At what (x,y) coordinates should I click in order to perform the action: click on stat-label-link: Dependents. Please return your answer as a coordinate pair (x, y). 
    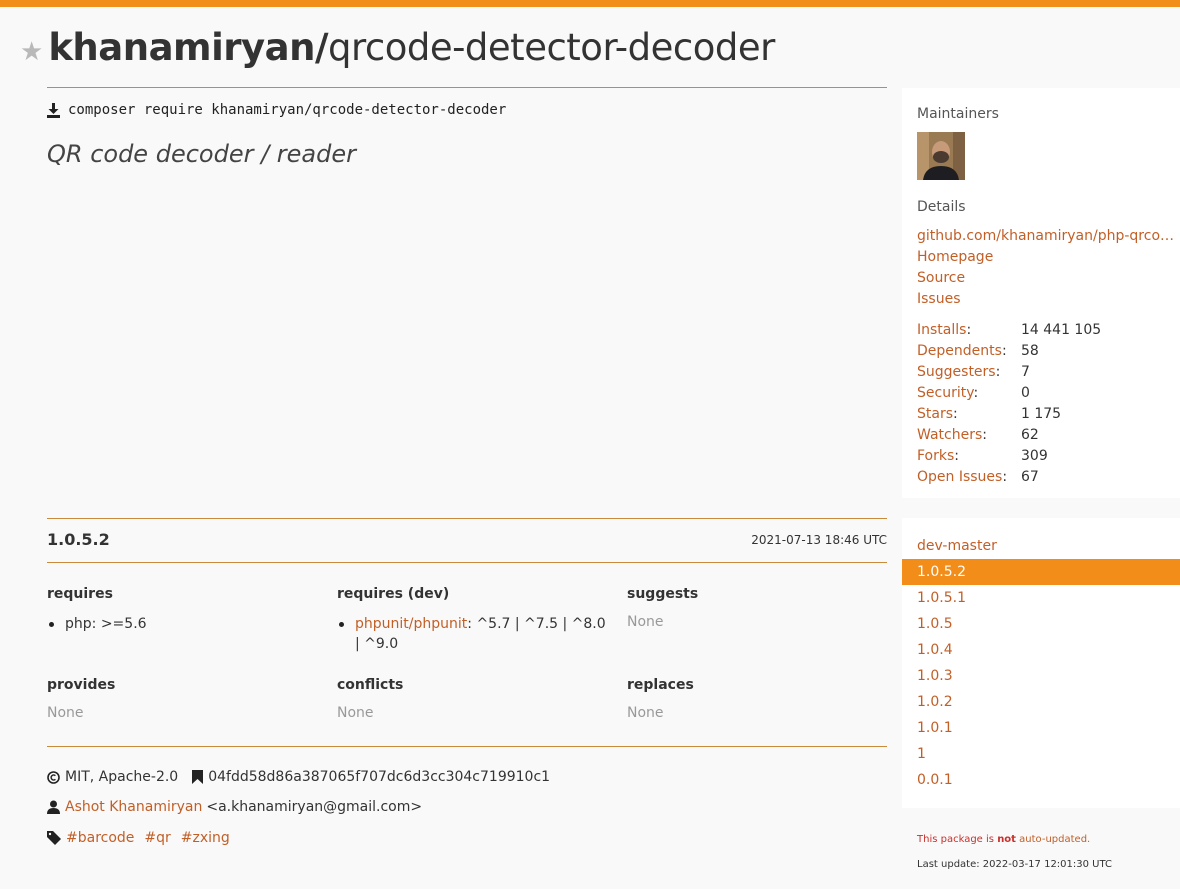
    Looking at the image, I should click on (959, 351).